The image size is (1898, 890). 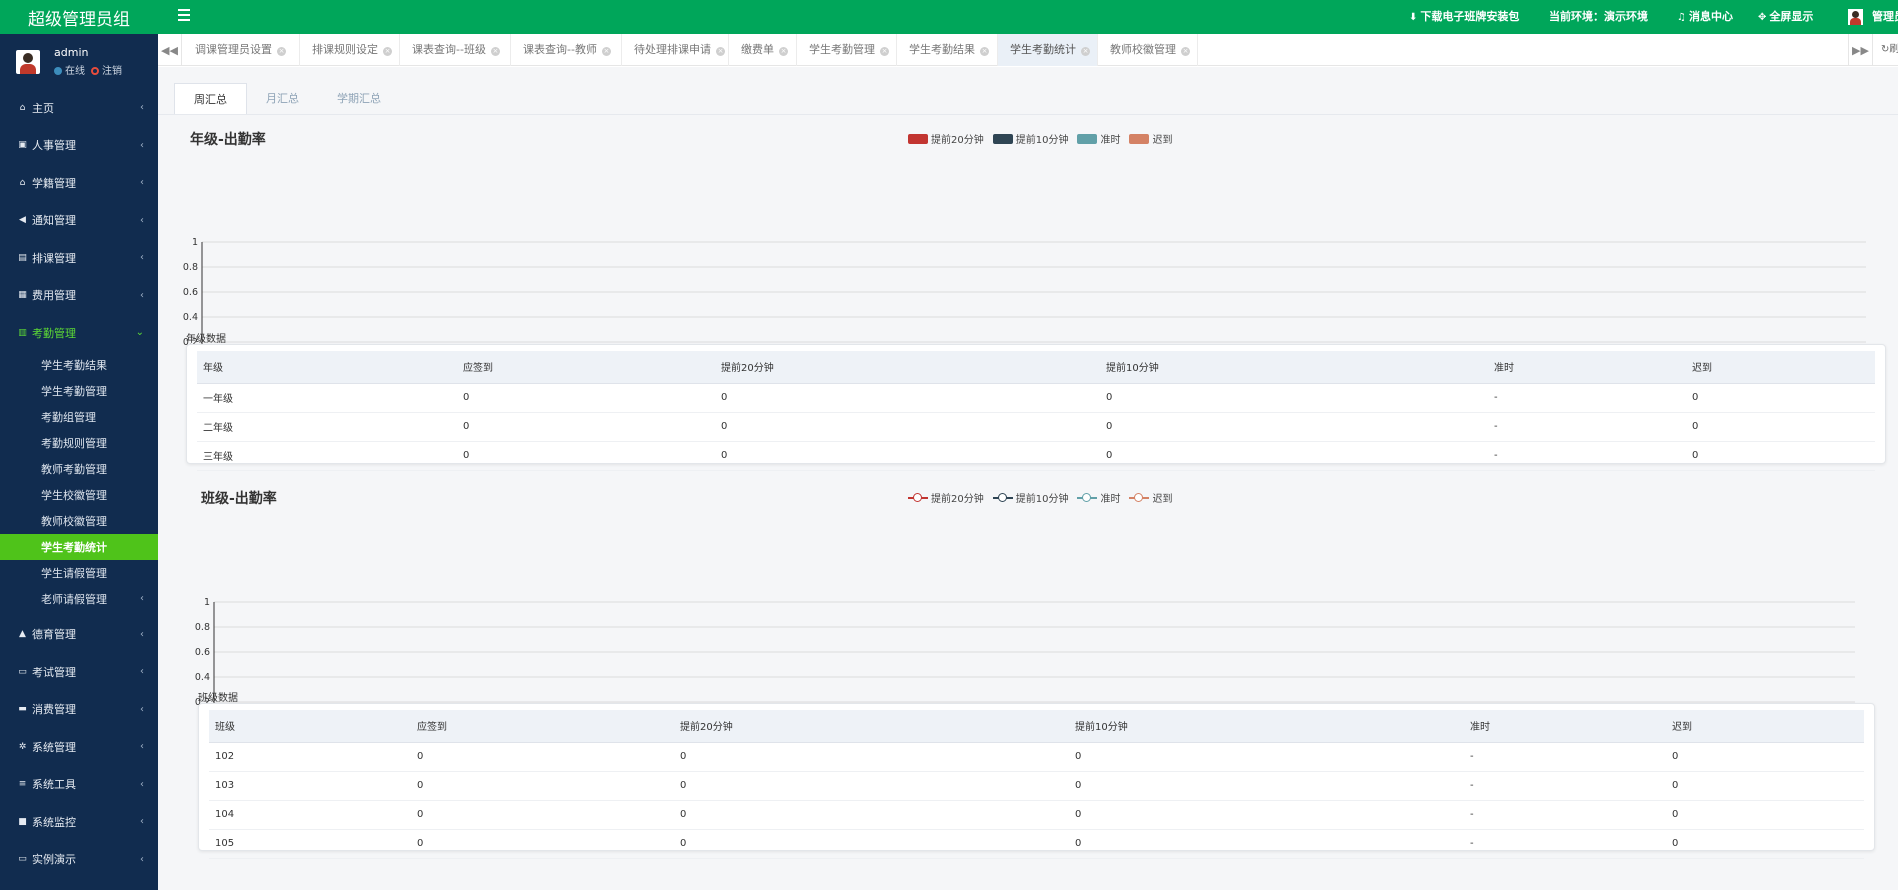 I want to click on fullscreen-link: ✥ 全屏显示, so click(x=1785, y=17).